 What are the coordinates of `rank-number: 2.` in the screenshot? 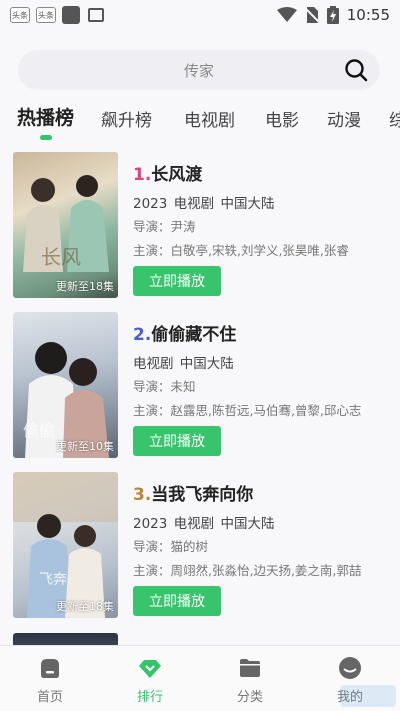 It's located at (142, 335).